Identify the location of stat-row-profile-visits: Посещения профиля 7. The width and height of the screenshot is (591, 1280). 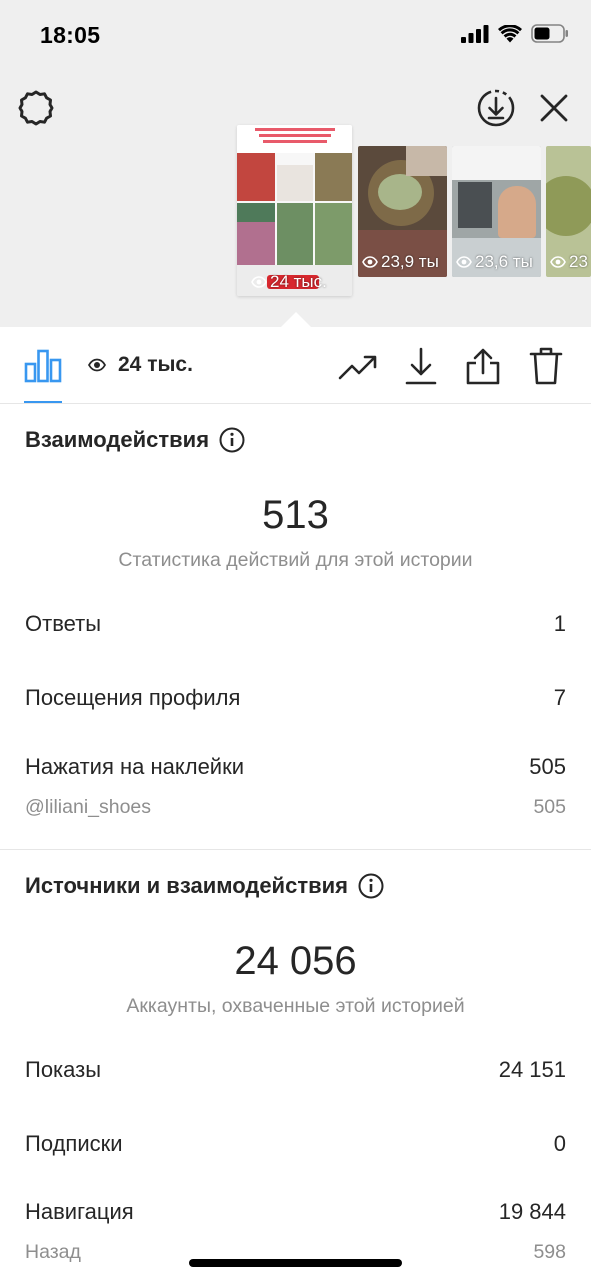
(295, 698).